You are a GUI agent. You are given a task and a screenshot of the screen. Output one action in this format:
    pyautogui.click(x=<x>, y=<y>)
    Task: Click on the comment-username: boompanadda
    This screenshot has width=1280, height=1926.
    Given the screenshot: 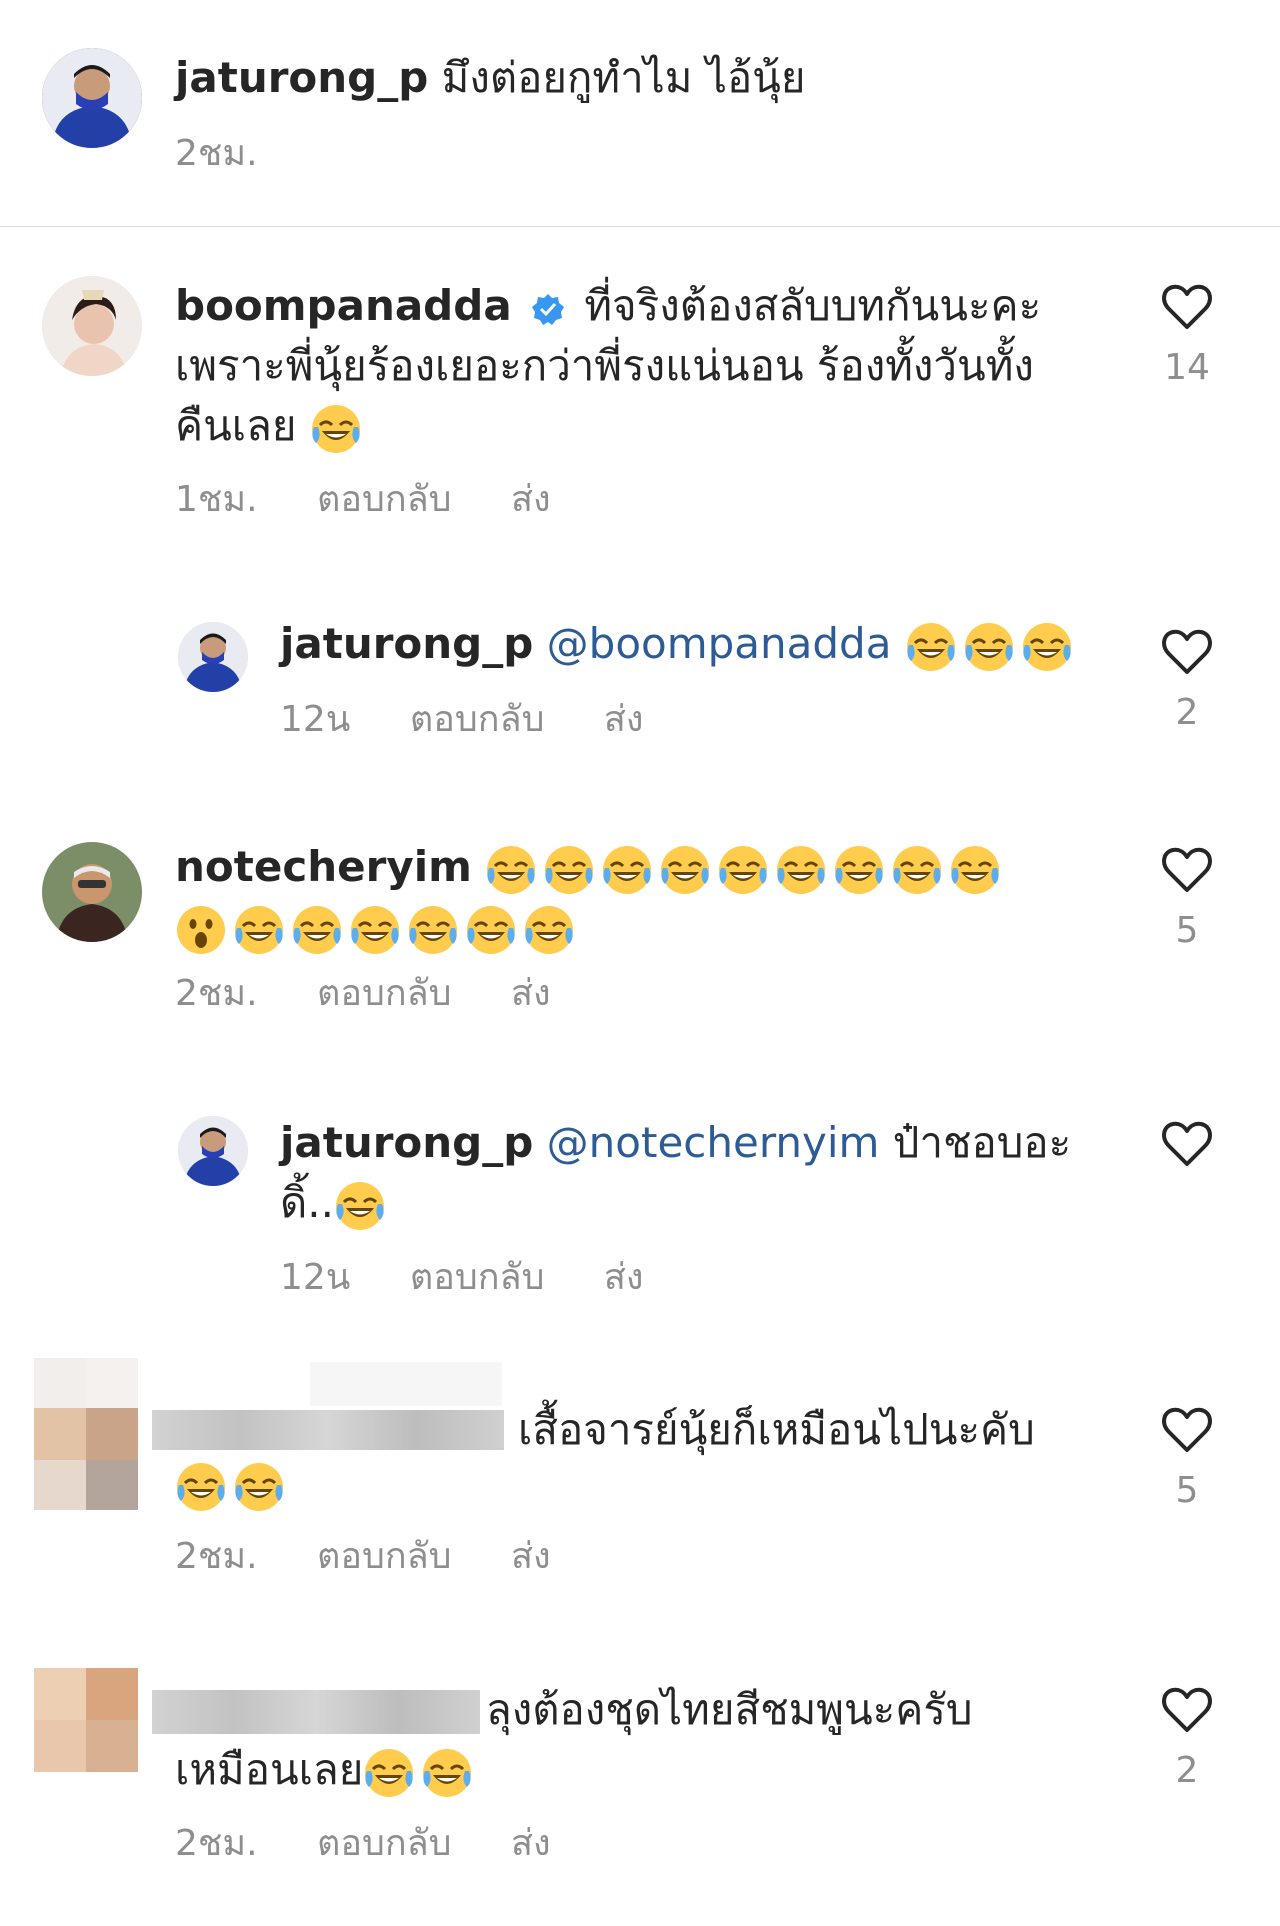 What is the action you would take?
    pyautogui.click(x=343, y=305)
    